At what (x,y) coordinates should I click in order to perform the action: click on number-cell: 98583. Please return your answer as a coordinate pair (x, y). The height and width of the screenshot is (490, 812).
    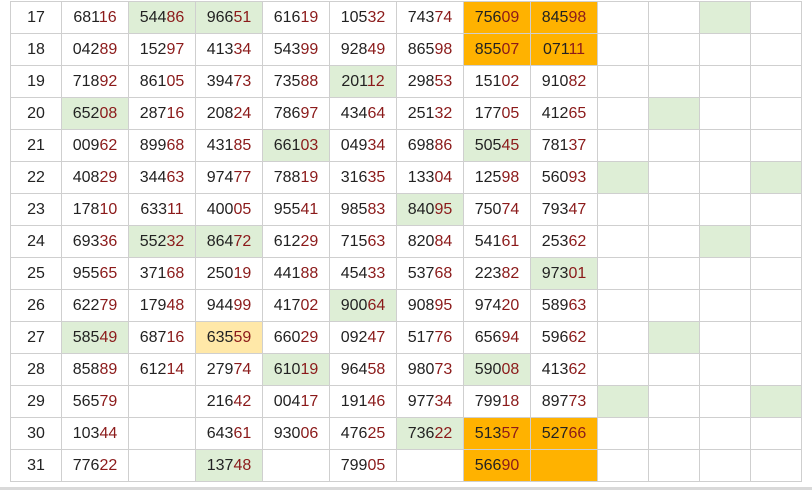
    Looking at the image, I should click on (363, 209).